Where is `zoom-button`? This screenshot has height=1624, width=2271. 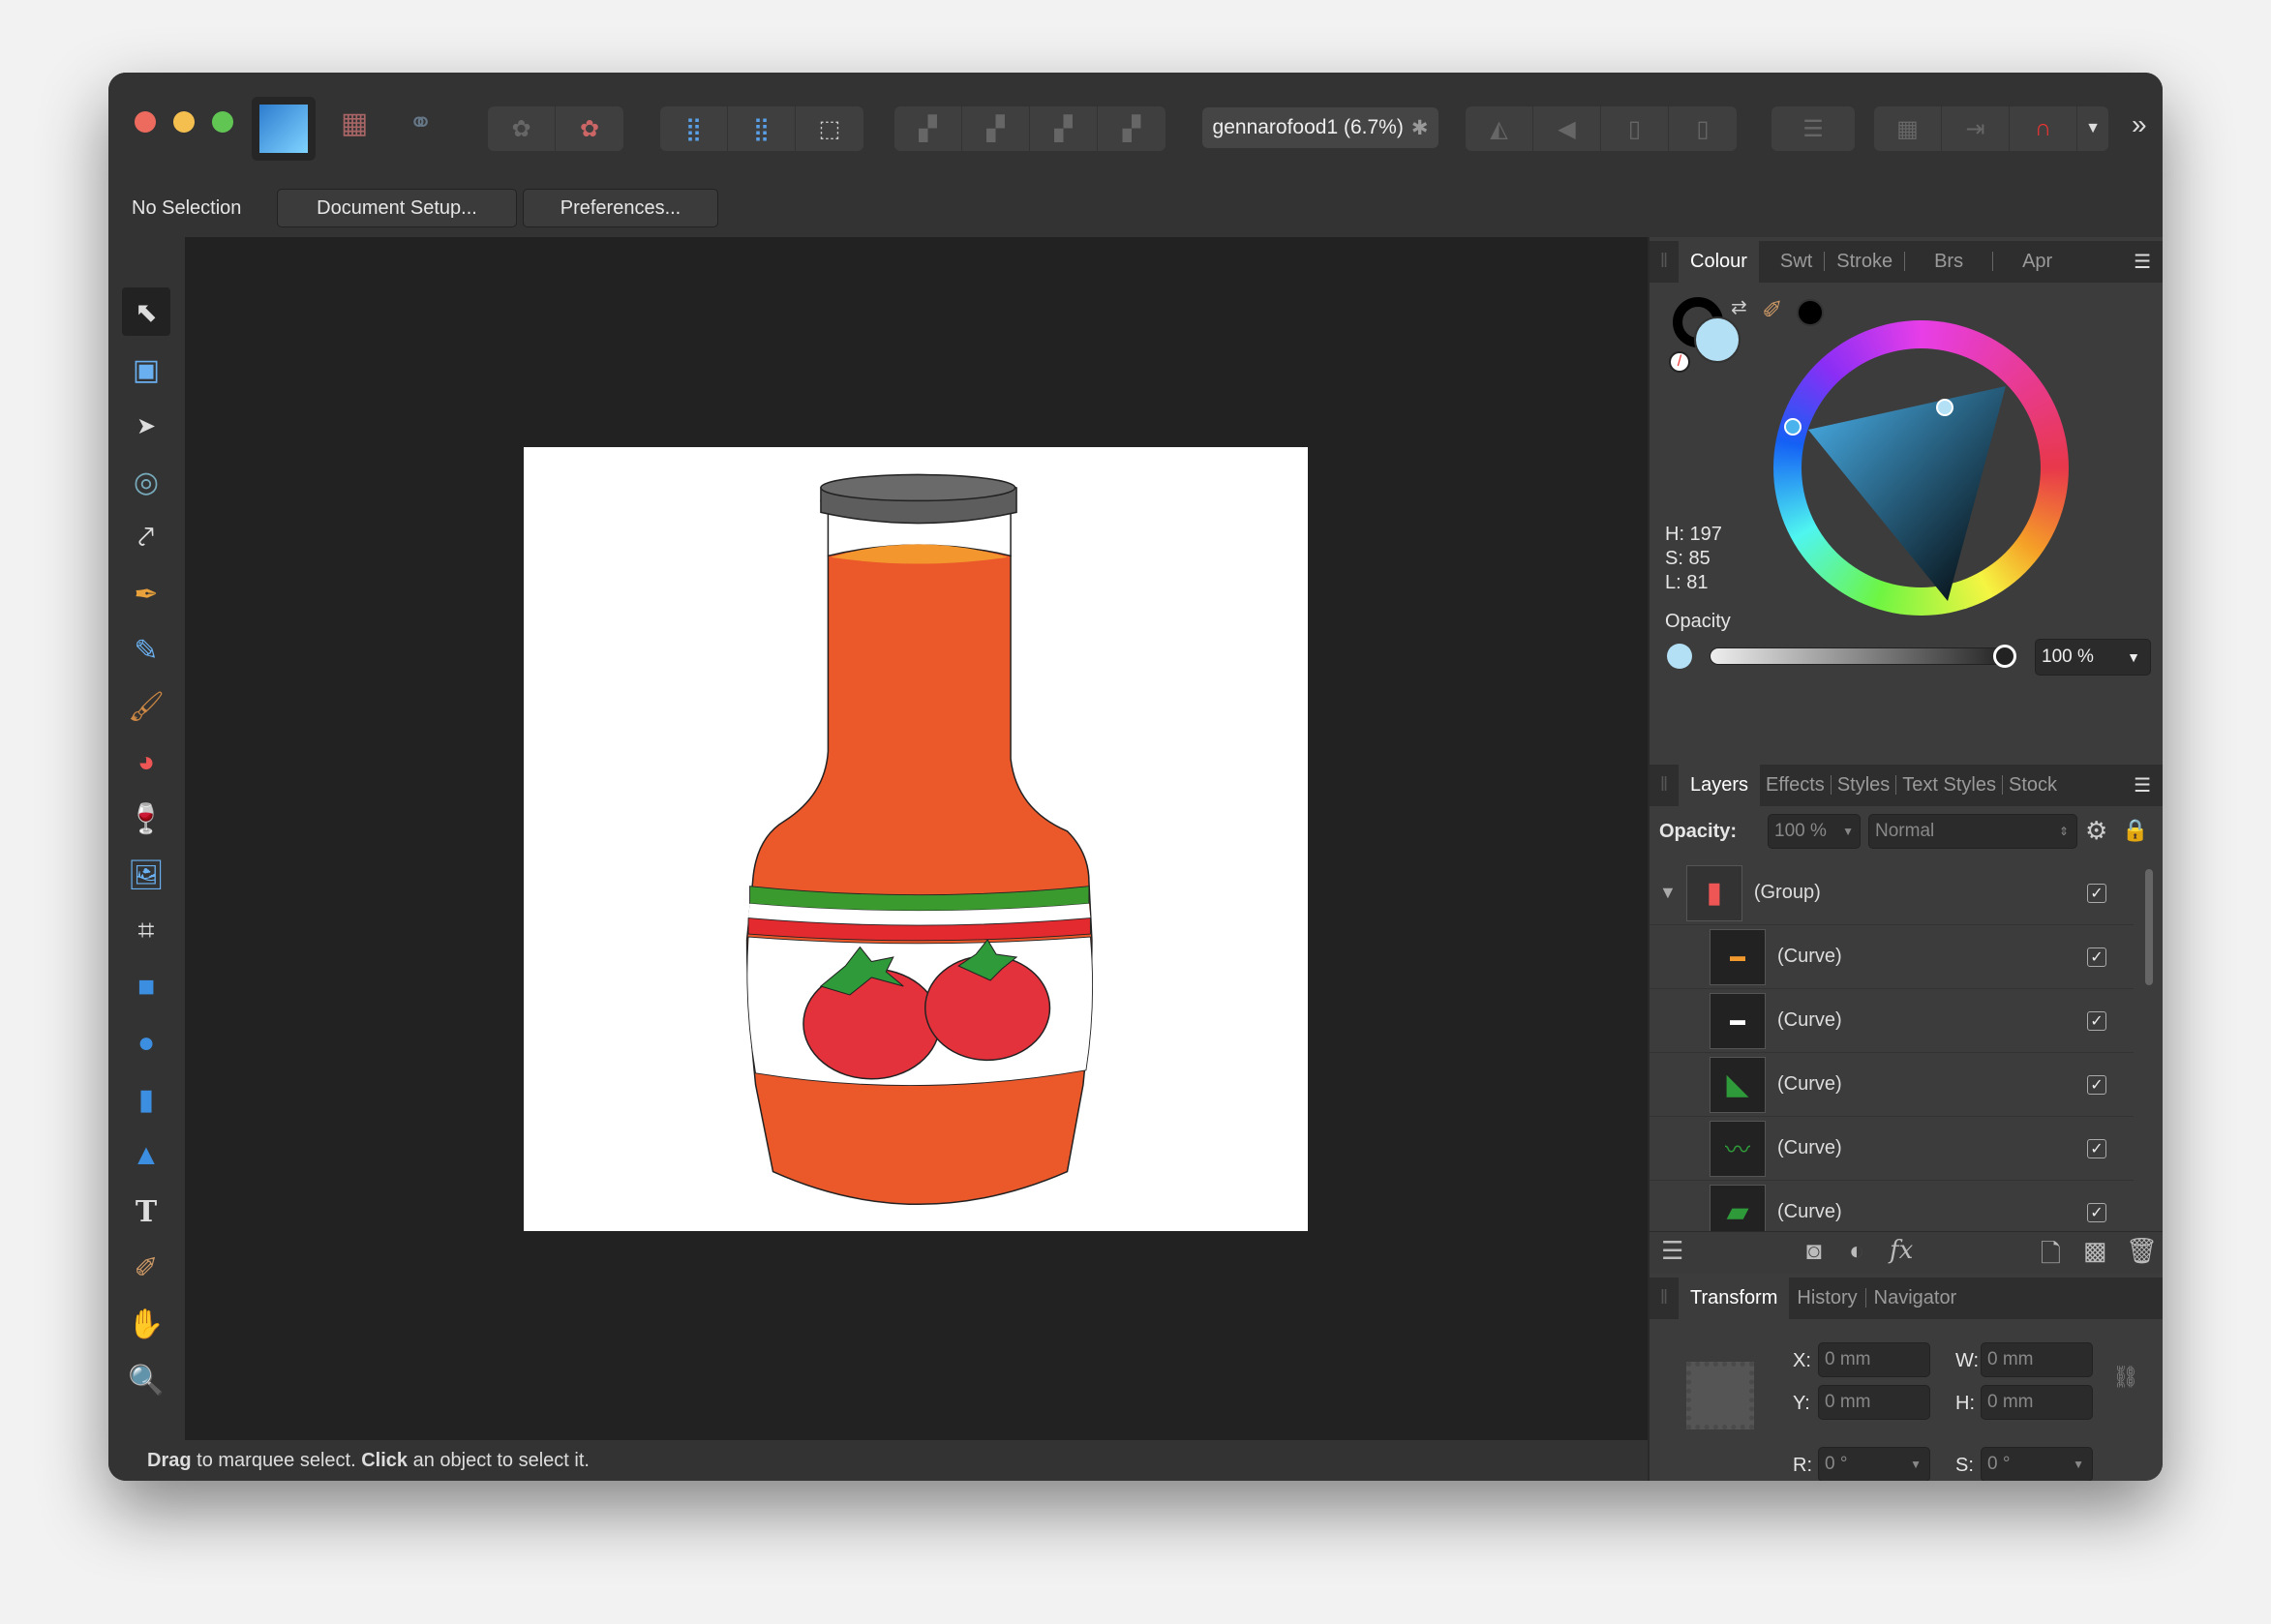
zoom-button is located at coordinates (222, 122).